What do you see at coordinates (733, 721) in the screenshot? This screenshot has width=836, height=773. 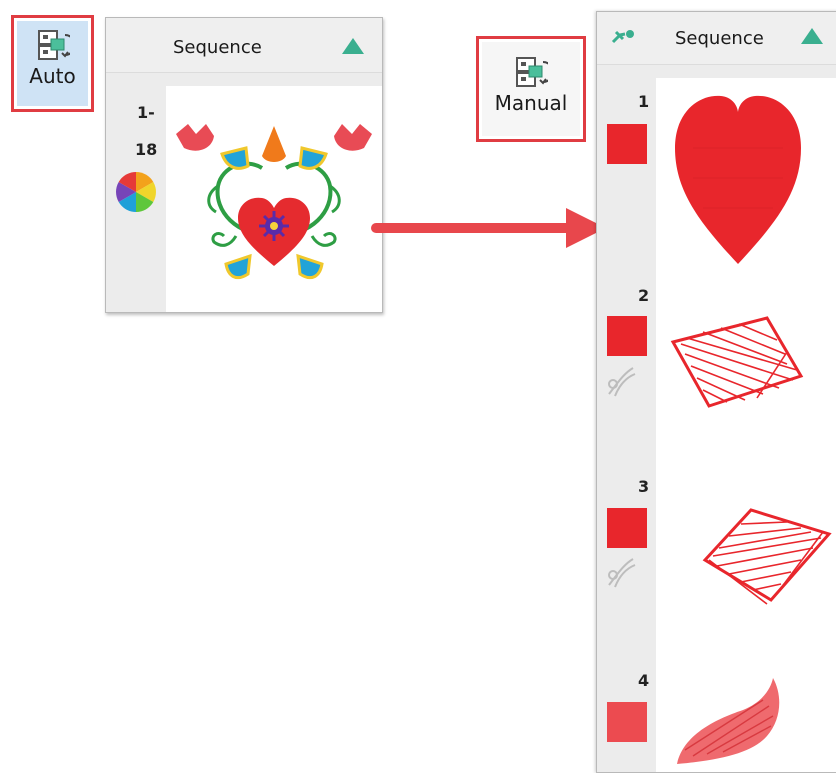 I see `leaf-stitch-object` at bounding box center [733, 721].